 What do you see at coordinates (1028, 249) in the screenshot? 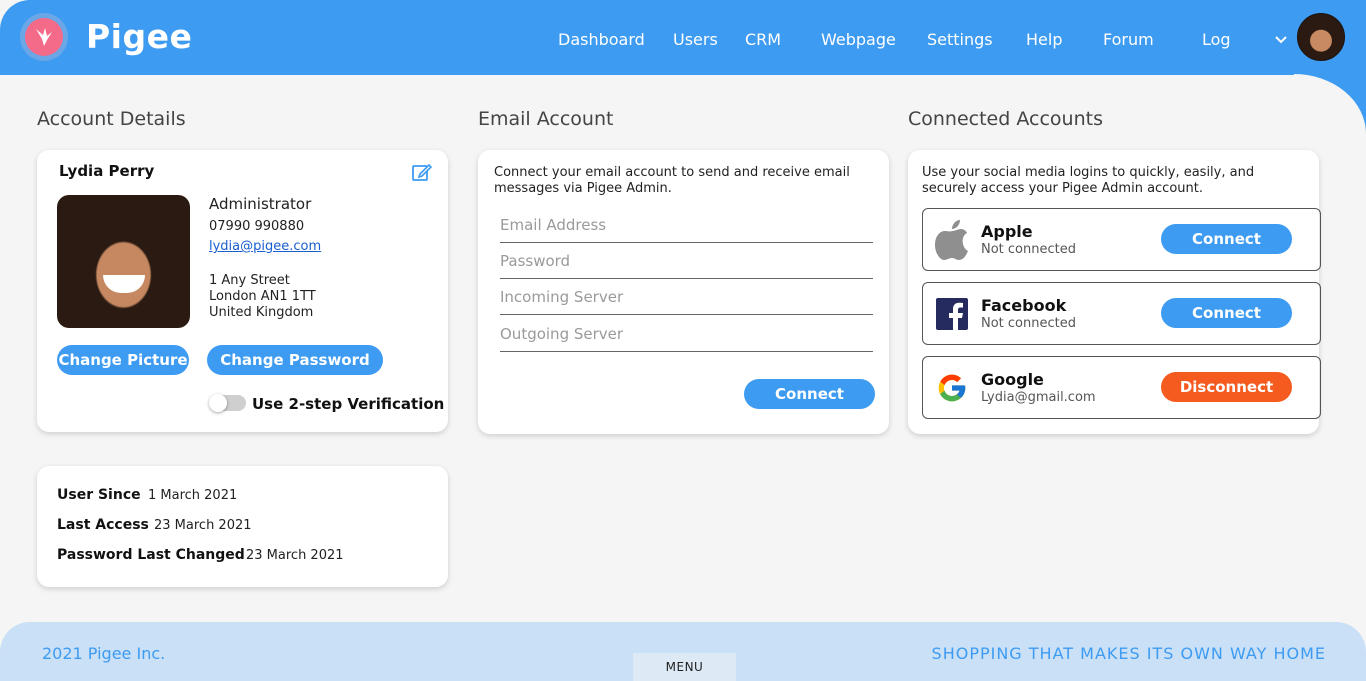
I see `apple-status: Not connected` at bounding box center [1028, 249].